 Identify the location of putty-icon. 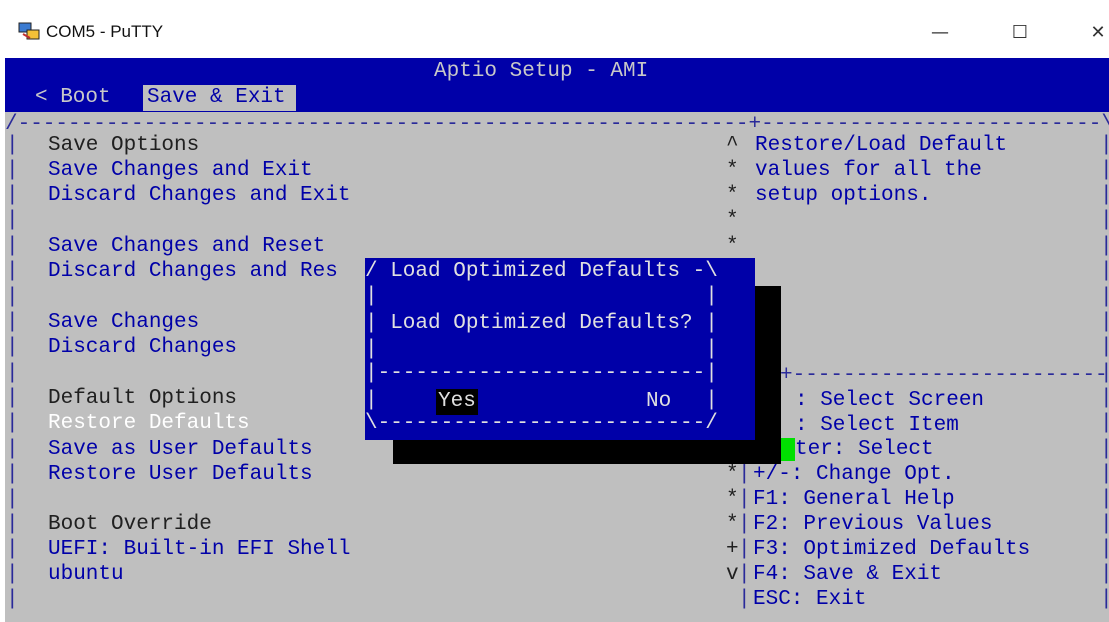
(29, 31).